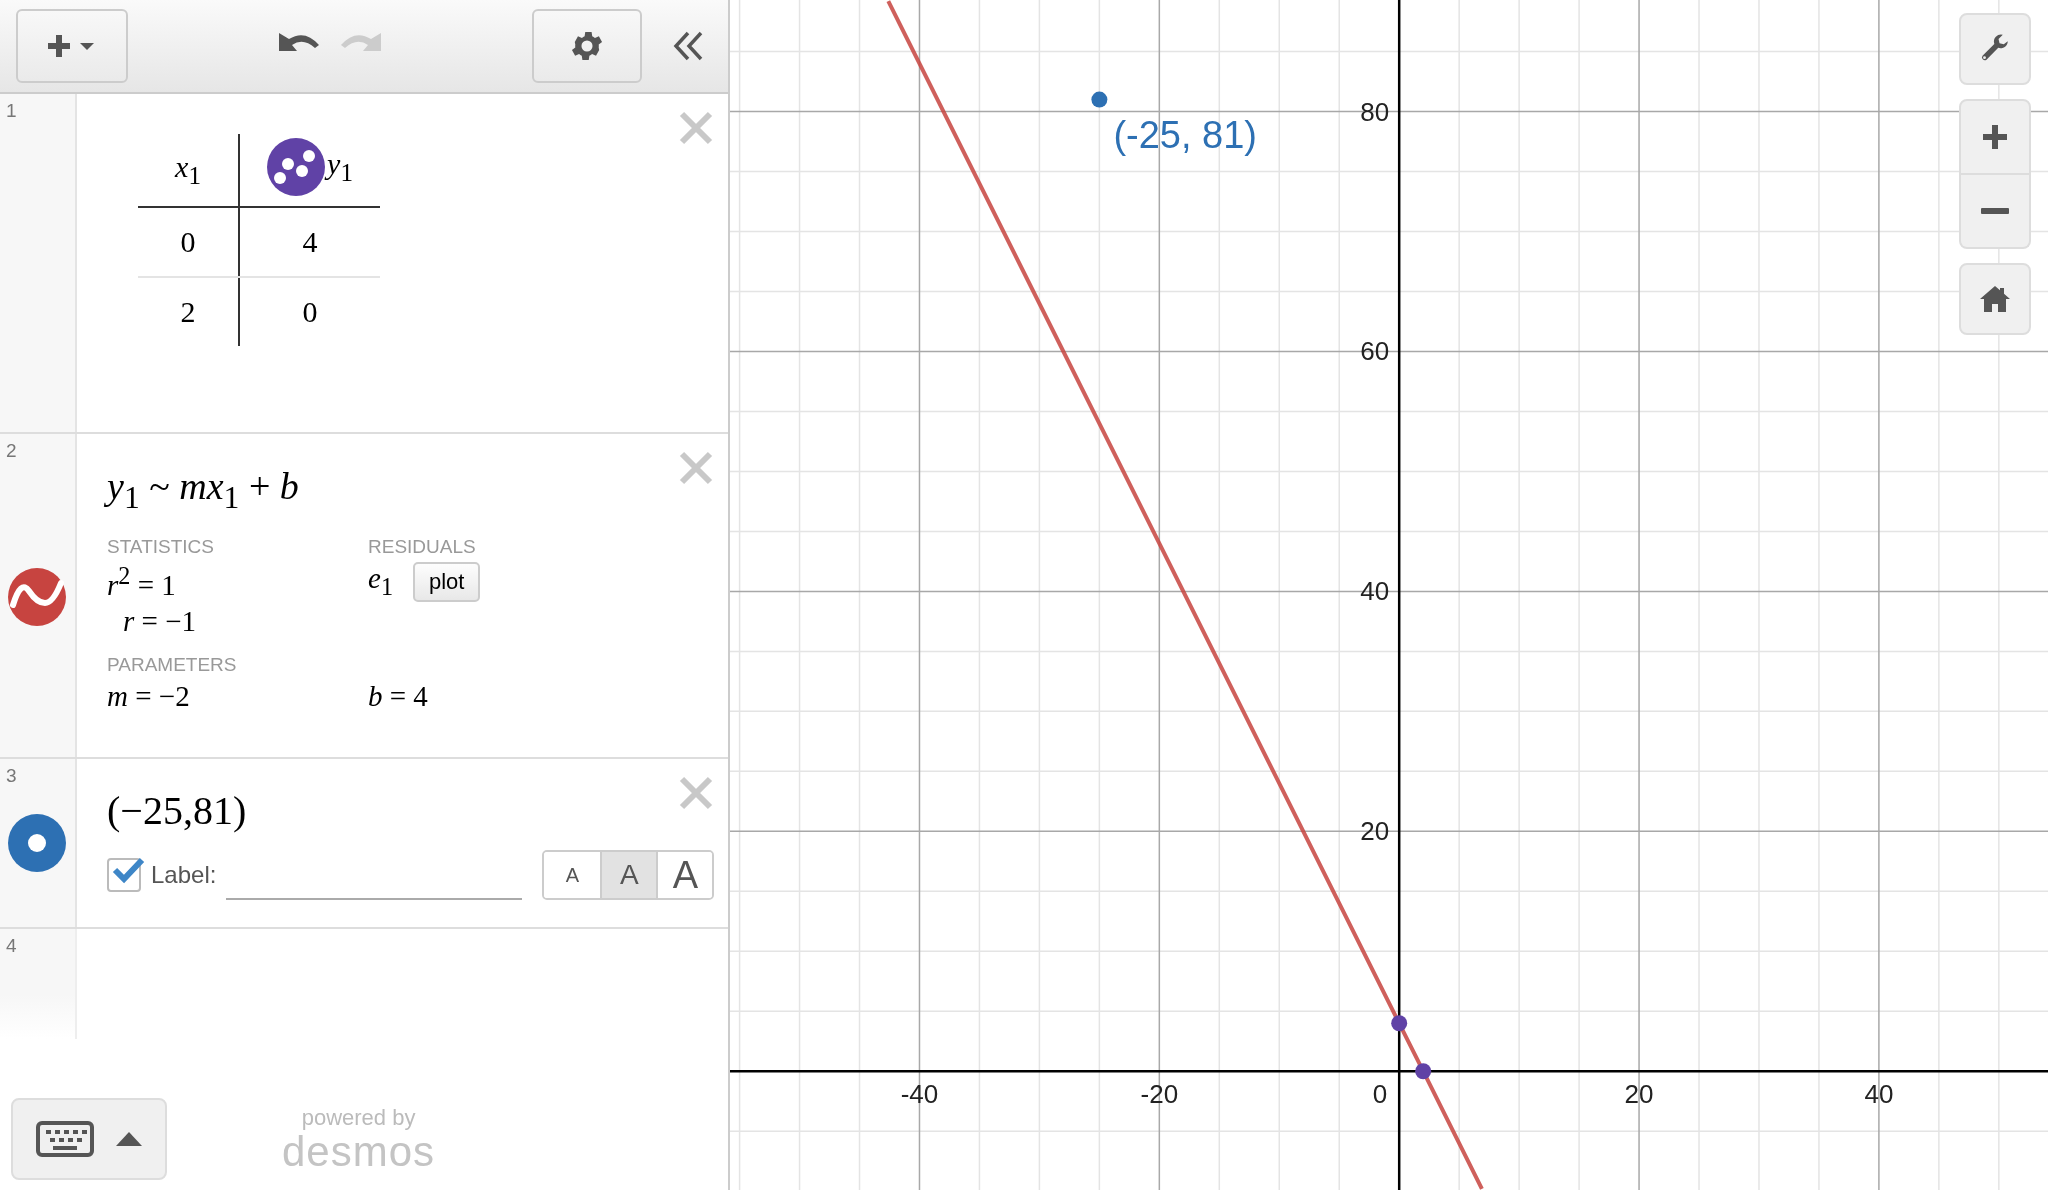 The image size is (2048, 1190). What do you see at coordinates (11, 946) in the screenshot?
I see `expression-number: 4` at bounding box center [11, 946].